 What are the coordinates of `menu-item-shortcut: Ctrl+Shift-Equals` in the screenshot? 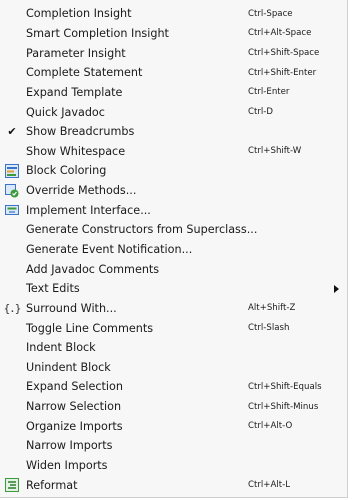 It's located at (285, 386).